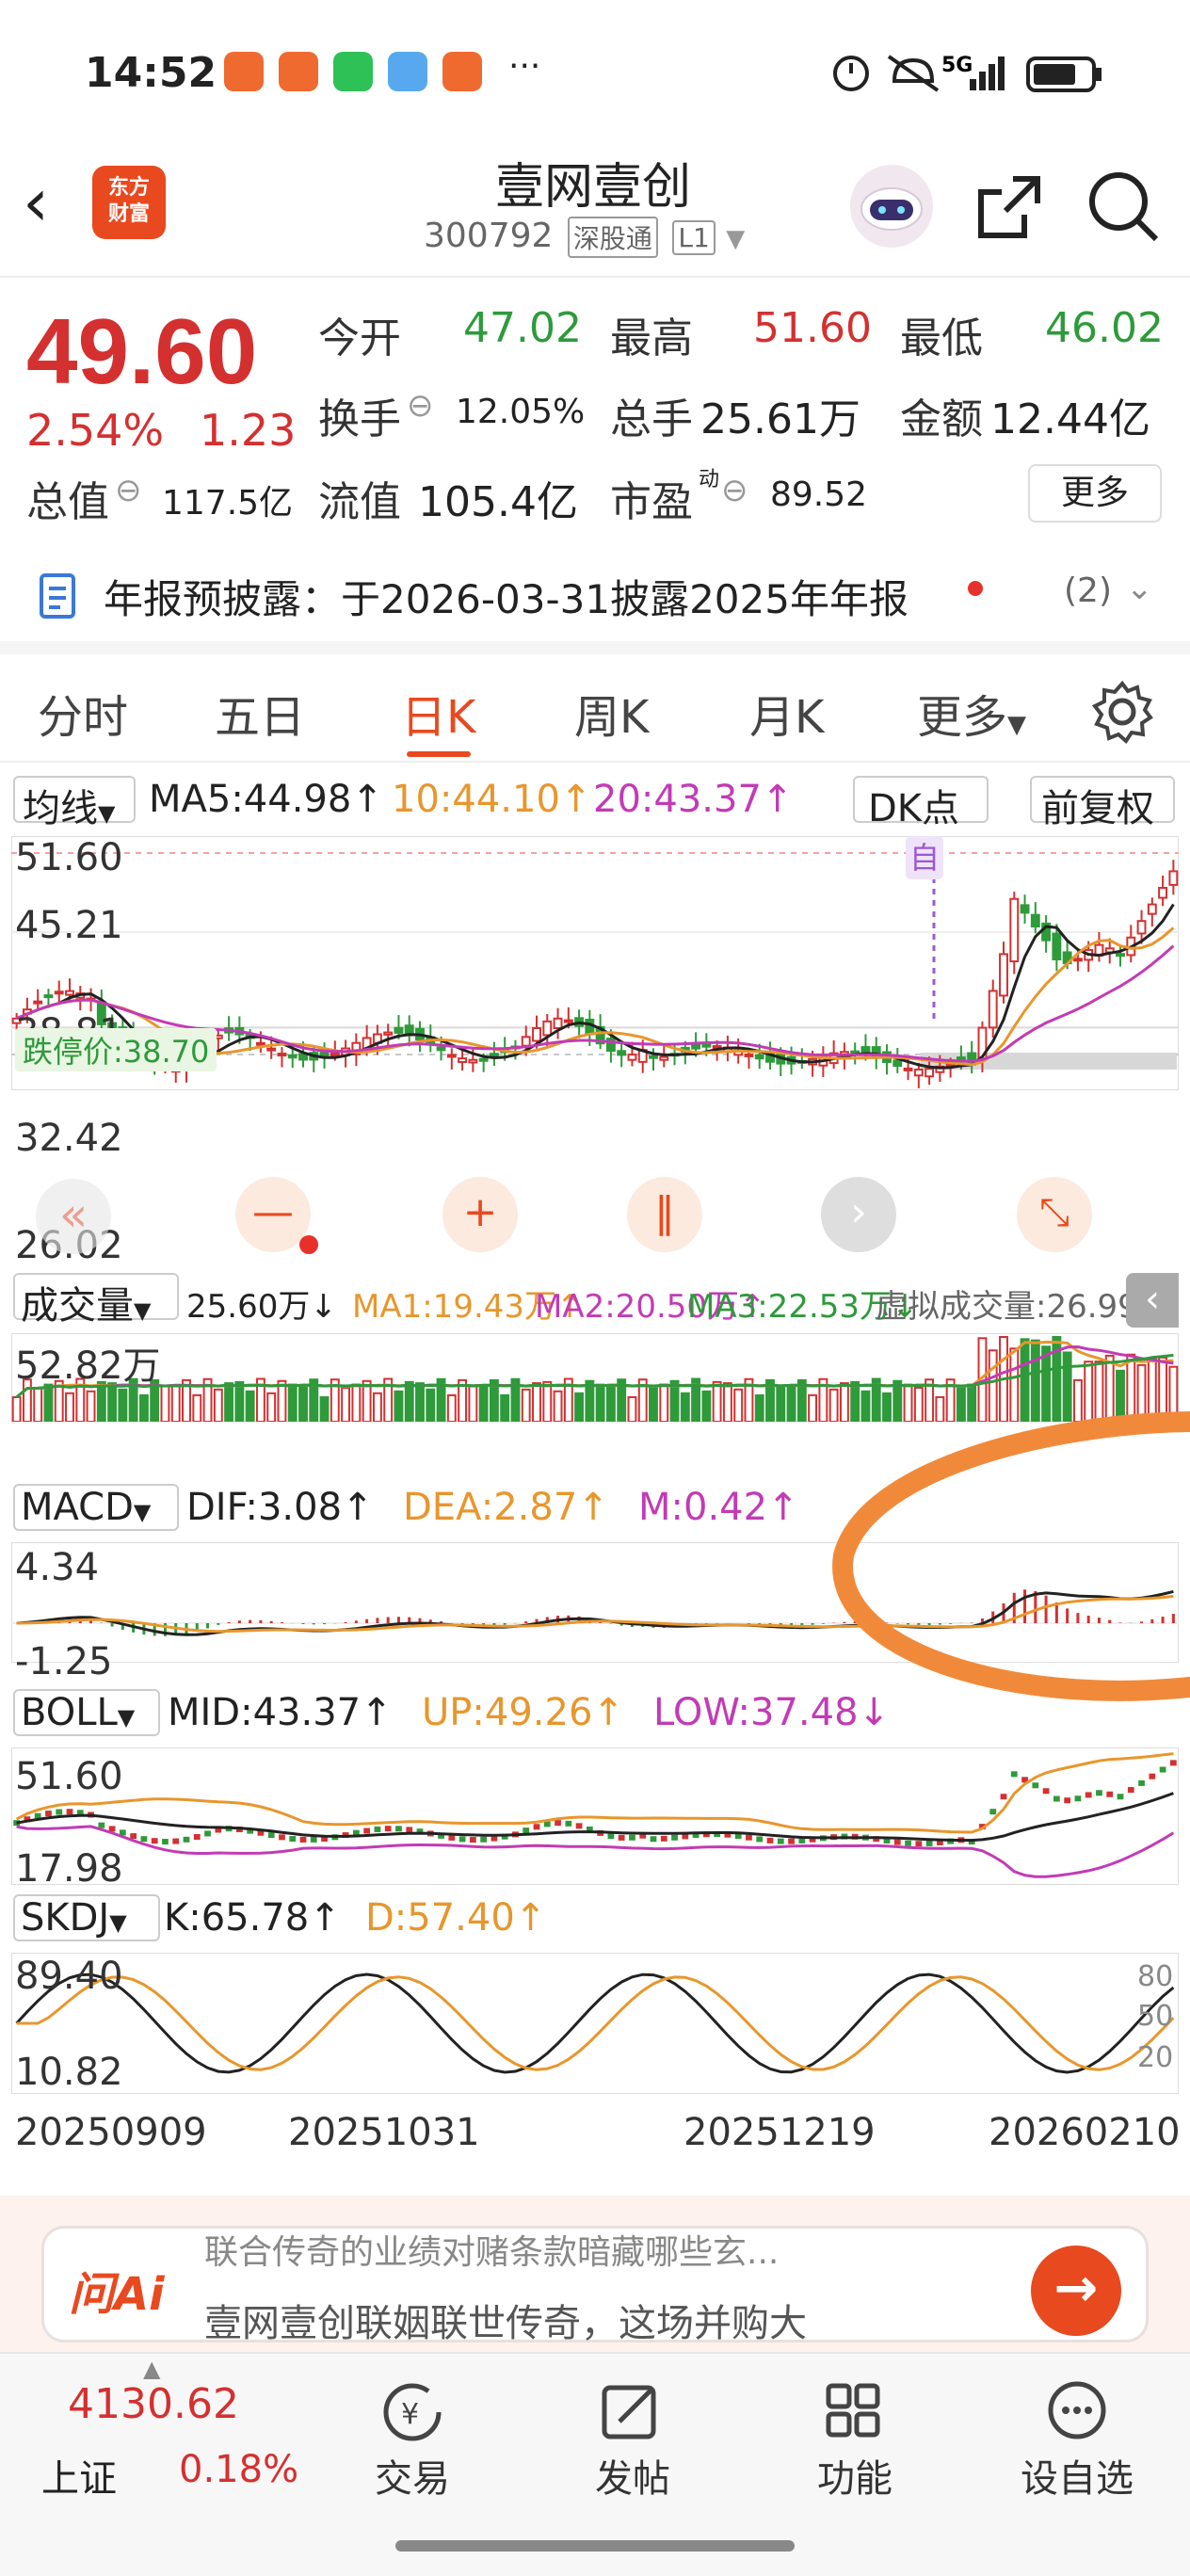 The image size is (1190, 2576). I want to click on volume-label: 总手, so click(651, 419).